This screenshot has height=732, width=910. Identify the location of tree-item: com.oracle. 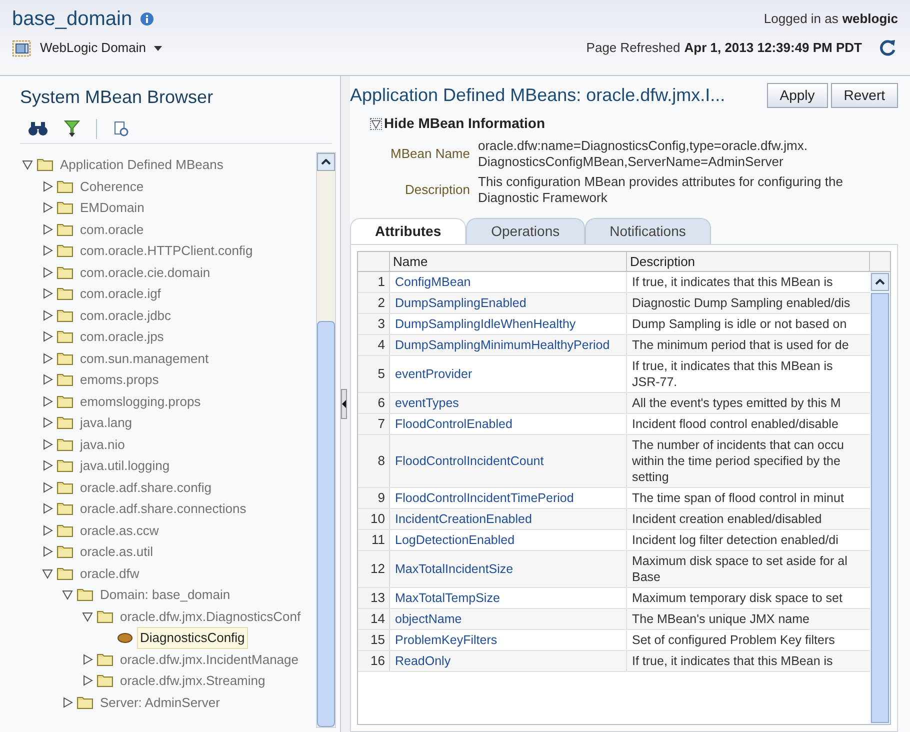
(112, 229).